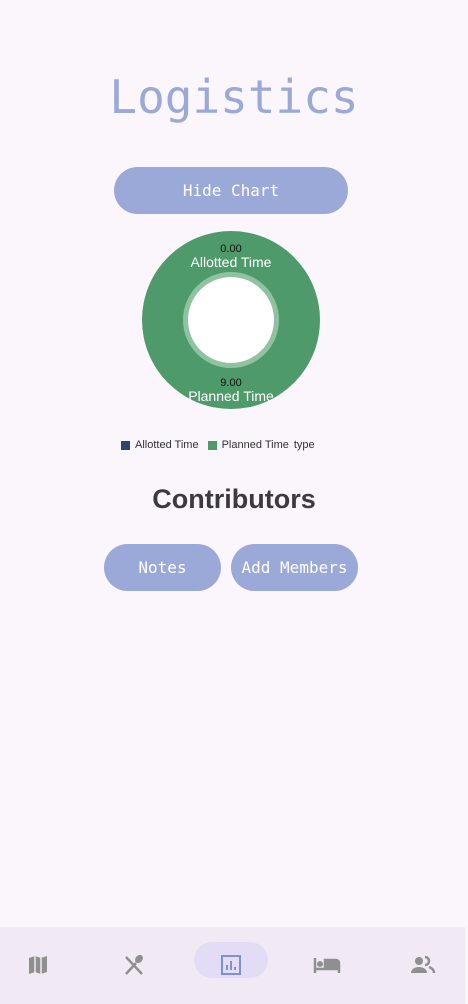  I want to click on group-icon, so click(423, 964).